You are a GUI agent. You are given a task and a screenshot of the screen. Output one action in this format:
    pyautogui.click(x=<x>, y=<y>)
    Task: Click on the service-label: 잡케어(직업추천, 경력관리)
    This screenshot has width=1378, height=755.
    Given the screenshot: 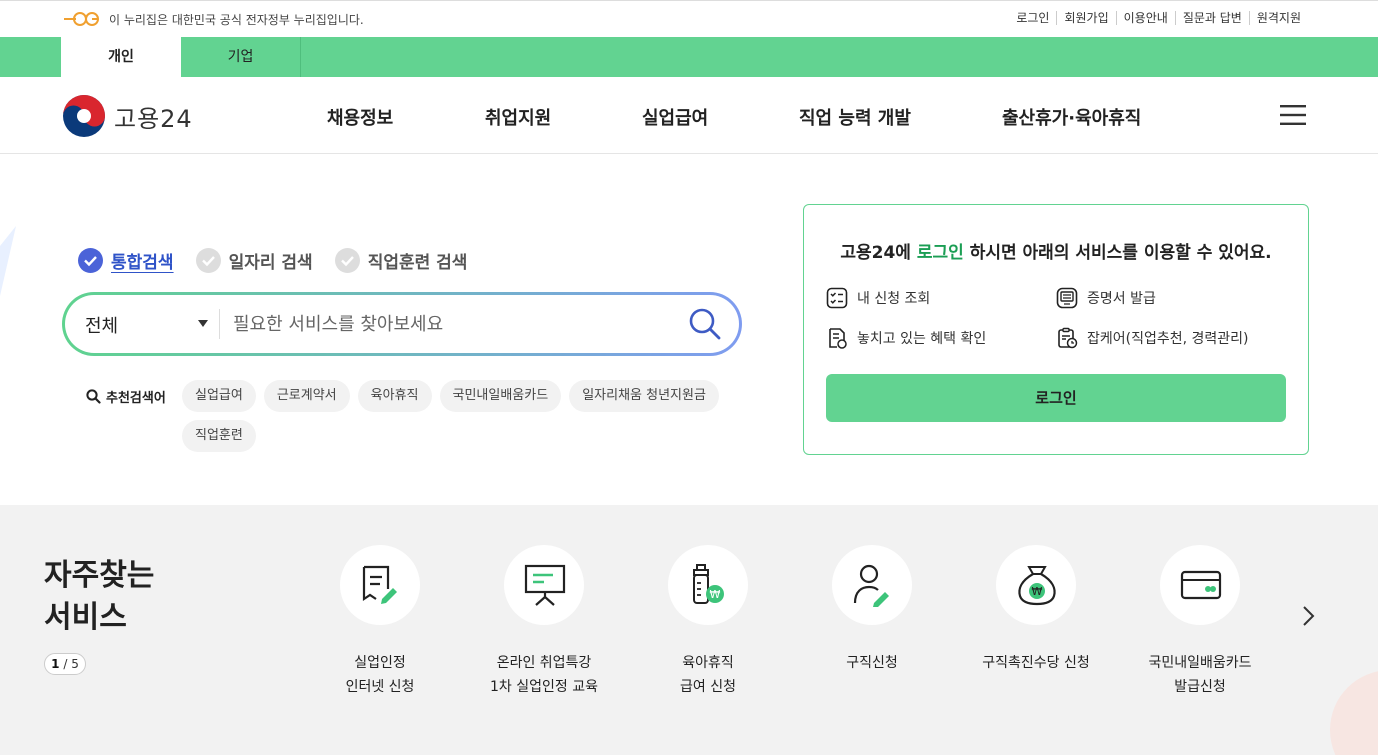 What is the action you would take?
    pyautogui.click(x=1168, y=339)
    